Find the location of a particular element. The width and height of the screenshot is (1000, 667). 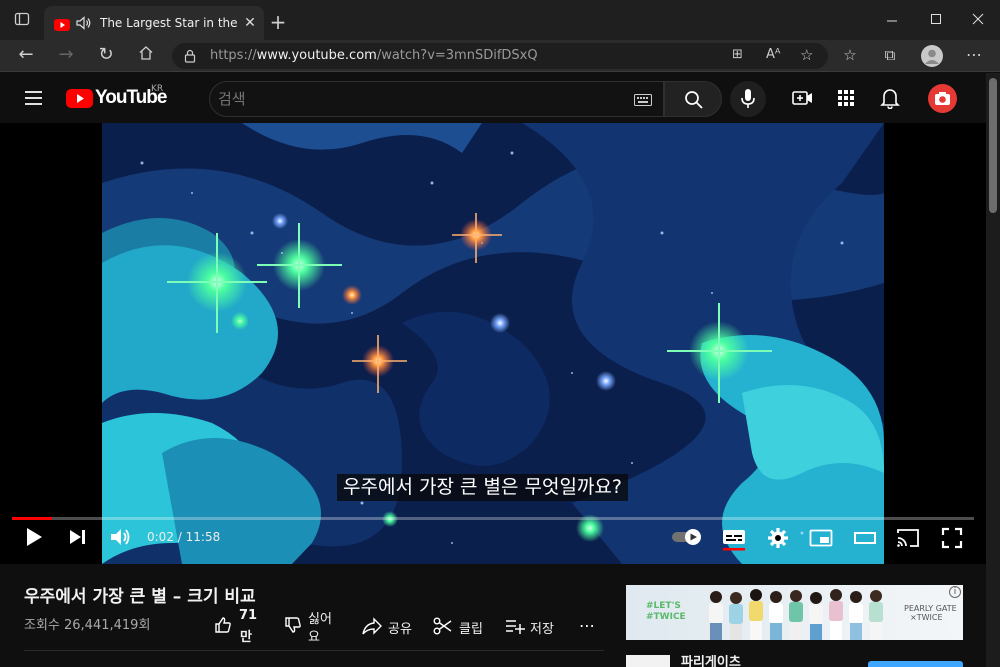

camera-avatar-icon is located at coordinates (942, 98).